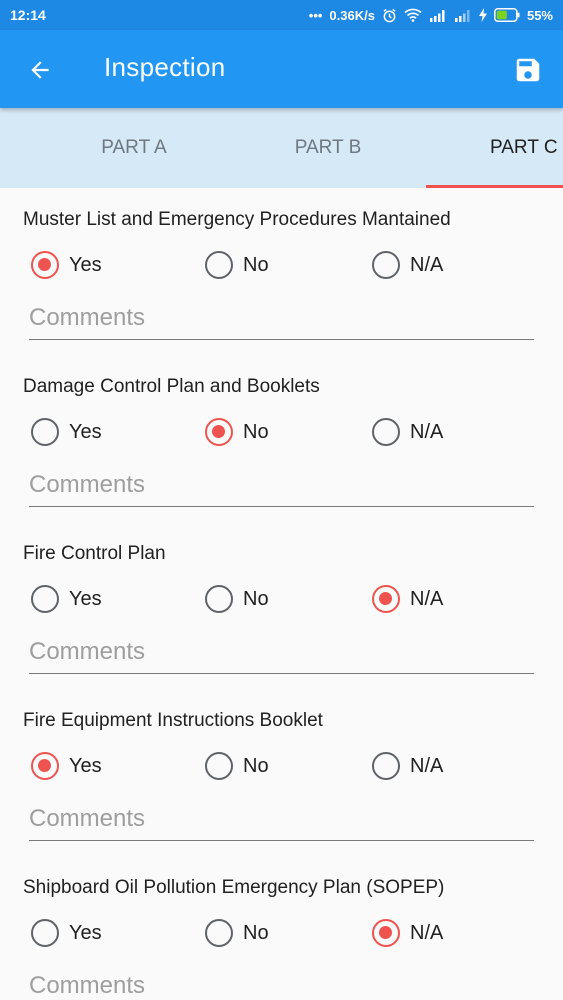 The width and height of the screenshot is (563, 1000). I want to click on save-button, so click(528, 70).